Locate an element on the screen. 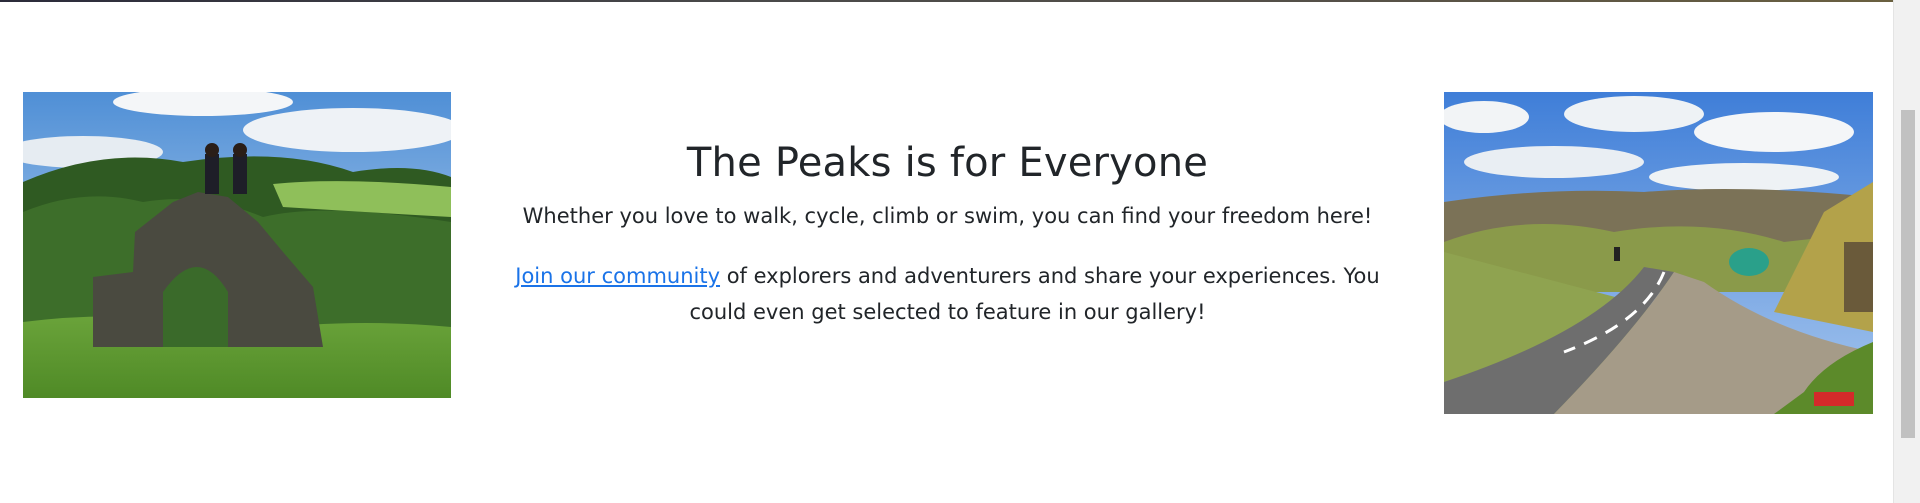 This screenshot has width=1920, height=503. hero-image-bottom-edge is located at coordinates (947, 1).